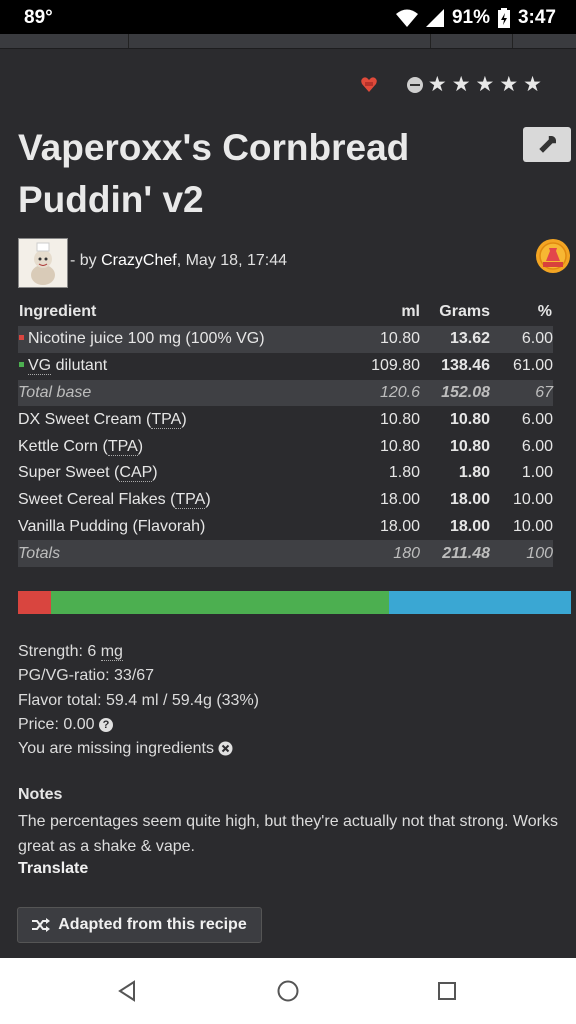  I want to click on by-prefix: - by, so click(86, 260).